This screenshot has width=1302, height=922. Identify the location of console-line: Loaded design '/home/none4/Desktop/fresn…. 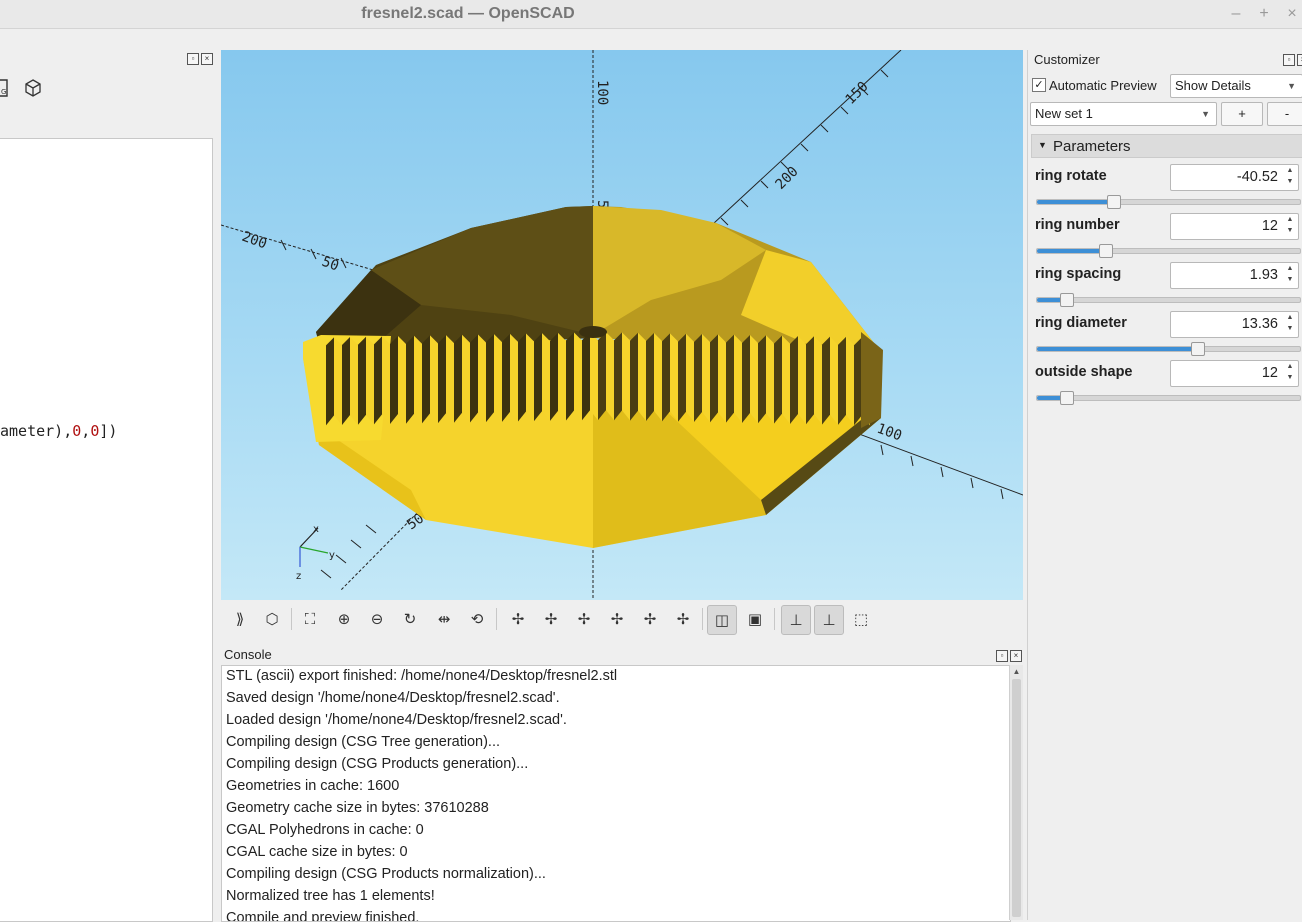
(396, 720).